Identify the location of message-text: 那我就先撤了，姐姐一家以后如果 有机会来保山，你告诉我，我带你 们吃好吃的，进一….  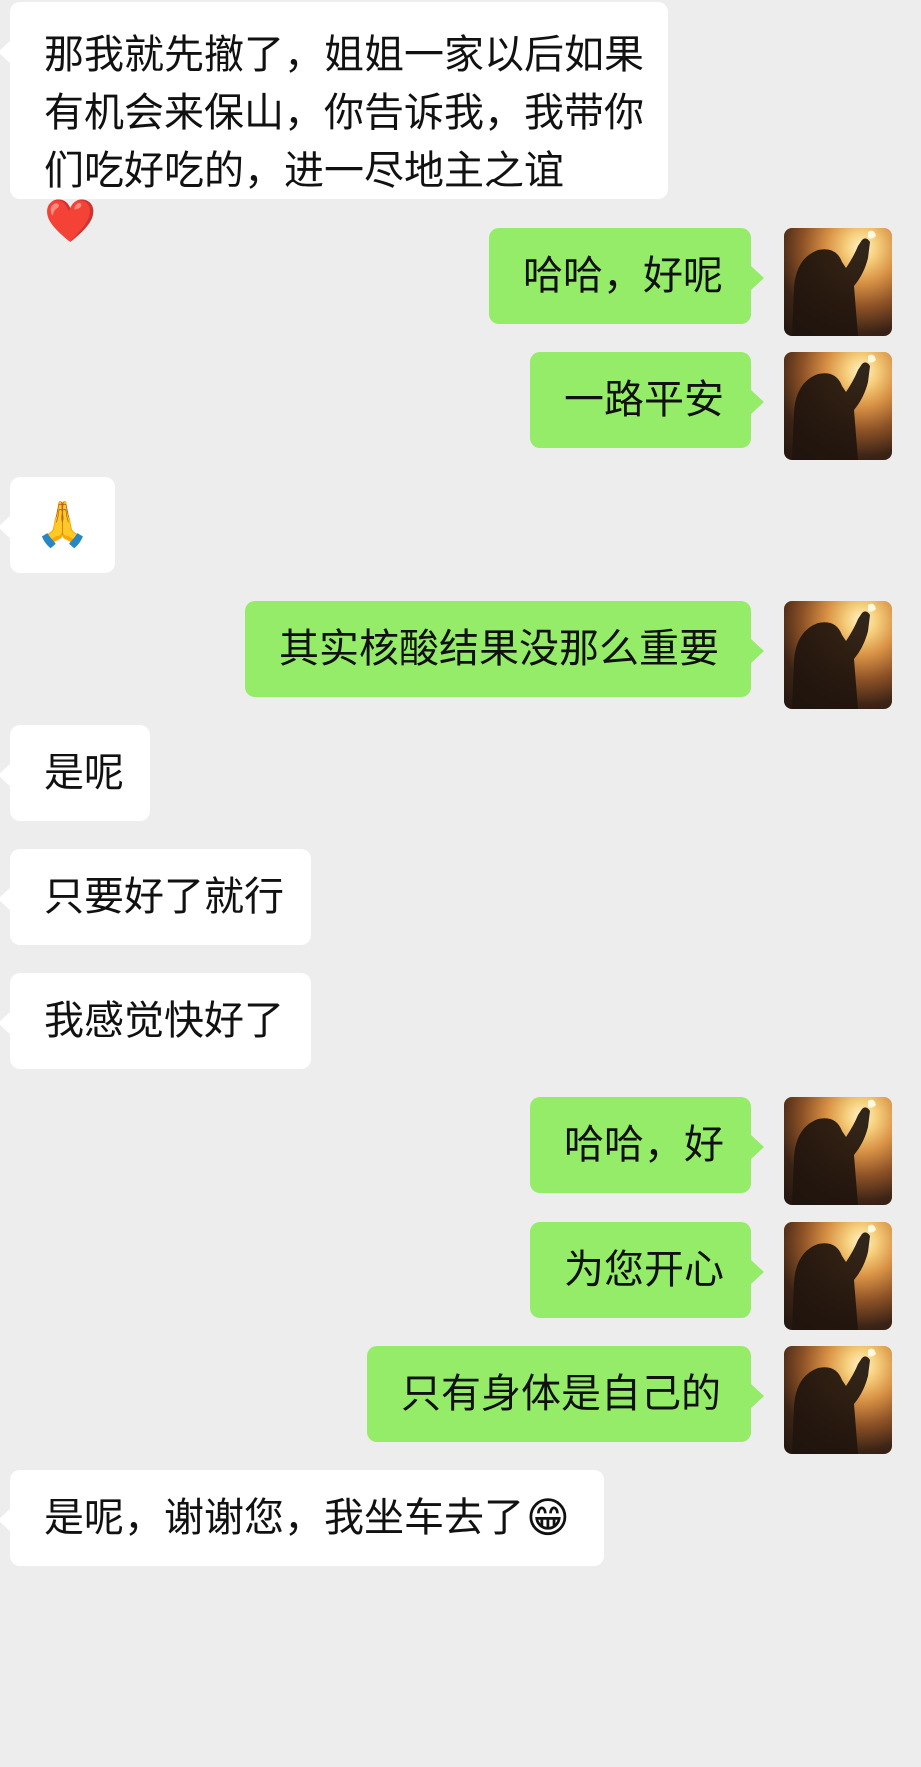
(344, 138).